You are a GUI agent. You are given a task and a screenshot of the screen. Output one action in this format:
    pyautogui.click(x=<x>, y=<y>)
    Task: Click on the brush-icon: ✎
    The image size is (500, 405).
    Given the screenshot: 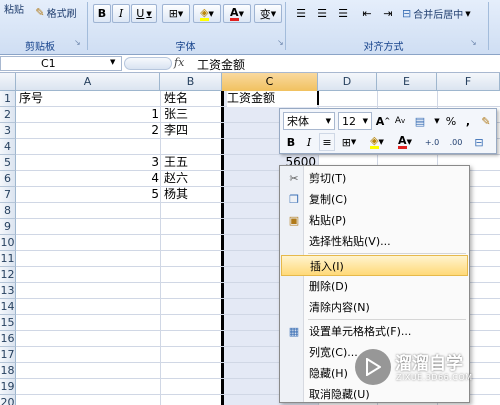 What is the action you would take?
    pyautogui.click(x=486, y=121)
    